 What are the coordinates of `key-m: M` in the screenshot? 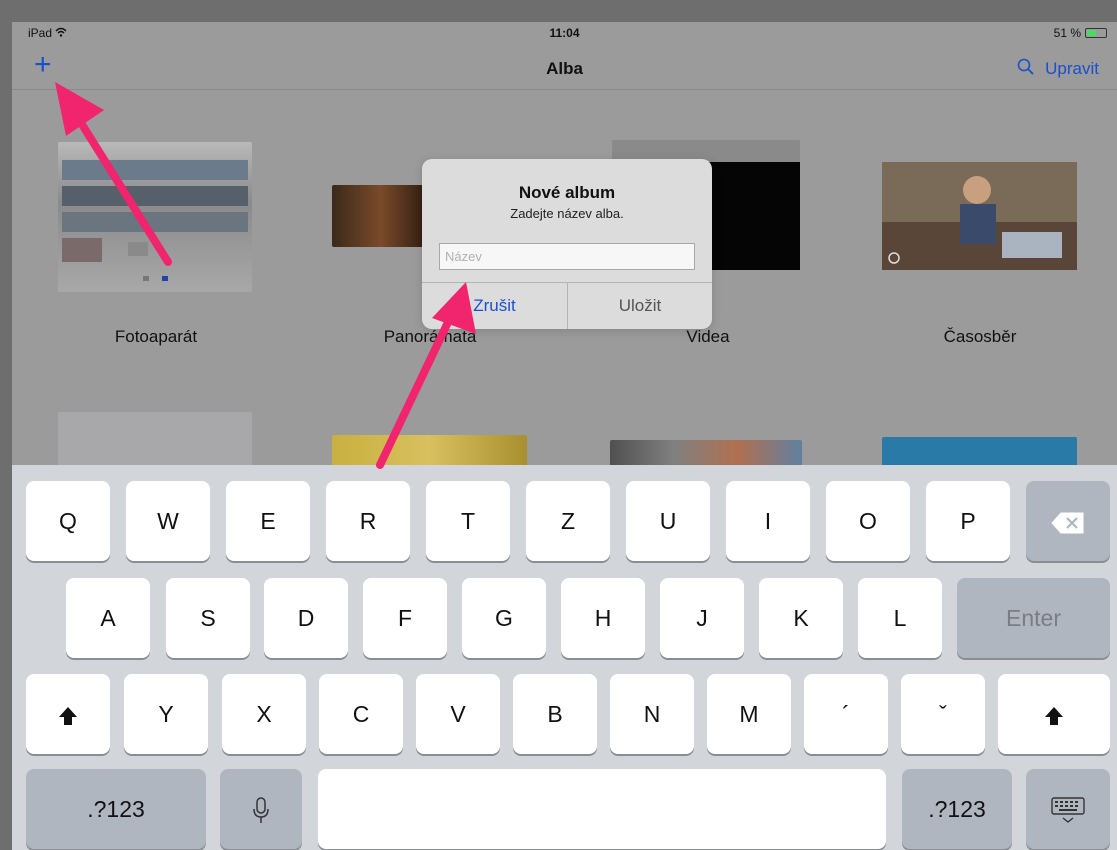 It's located at (749, 714).